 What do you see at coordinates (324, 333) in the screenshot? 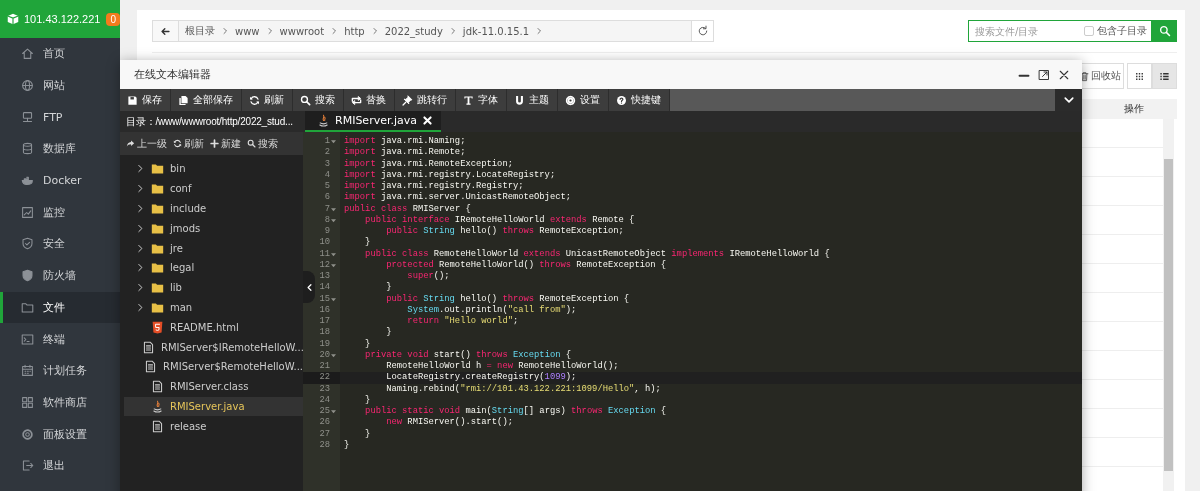
I see `line-number: 18` at bounding box center [324, 333].